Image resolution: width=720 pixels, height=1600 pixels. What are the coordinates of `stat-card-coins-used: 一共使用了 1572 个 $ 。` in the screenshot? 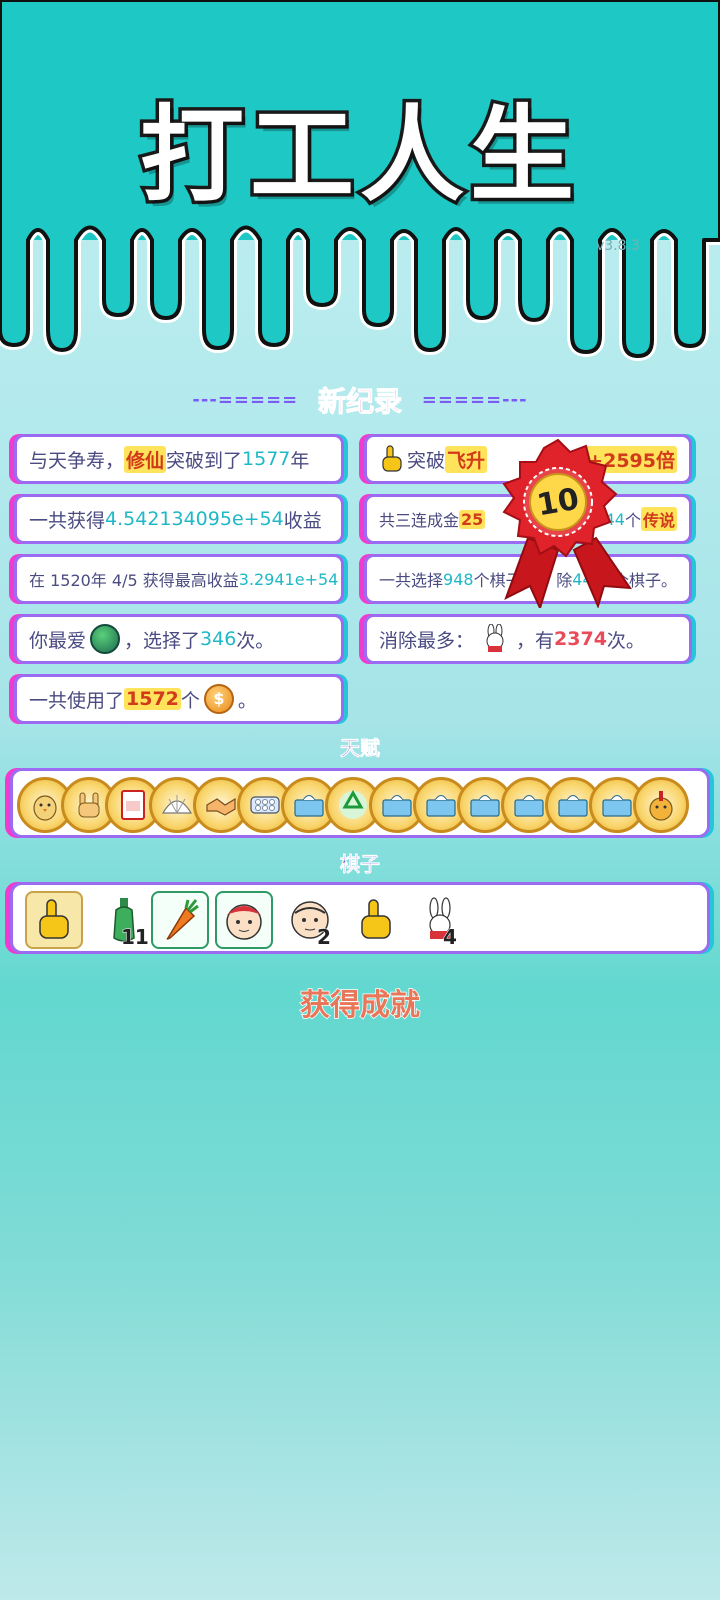 It's located at (179, 699).